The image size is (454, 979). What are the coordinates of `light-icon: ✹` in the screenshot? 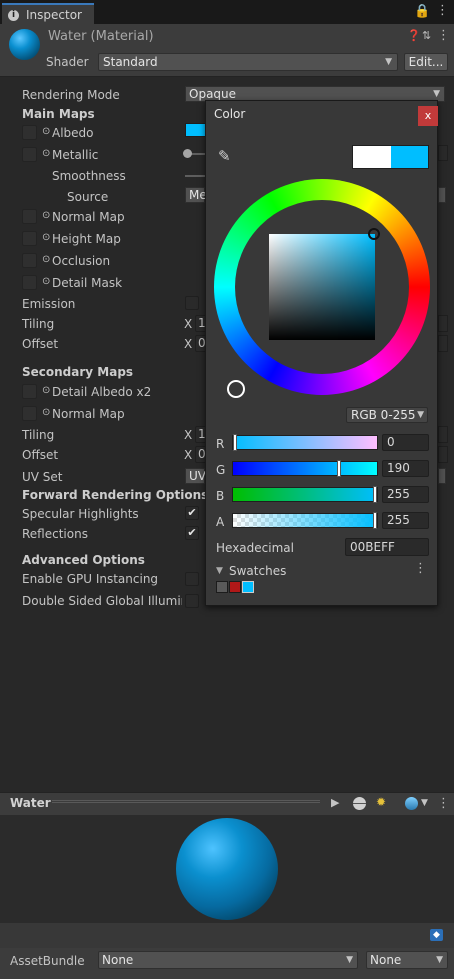 It's located at (381, 802).